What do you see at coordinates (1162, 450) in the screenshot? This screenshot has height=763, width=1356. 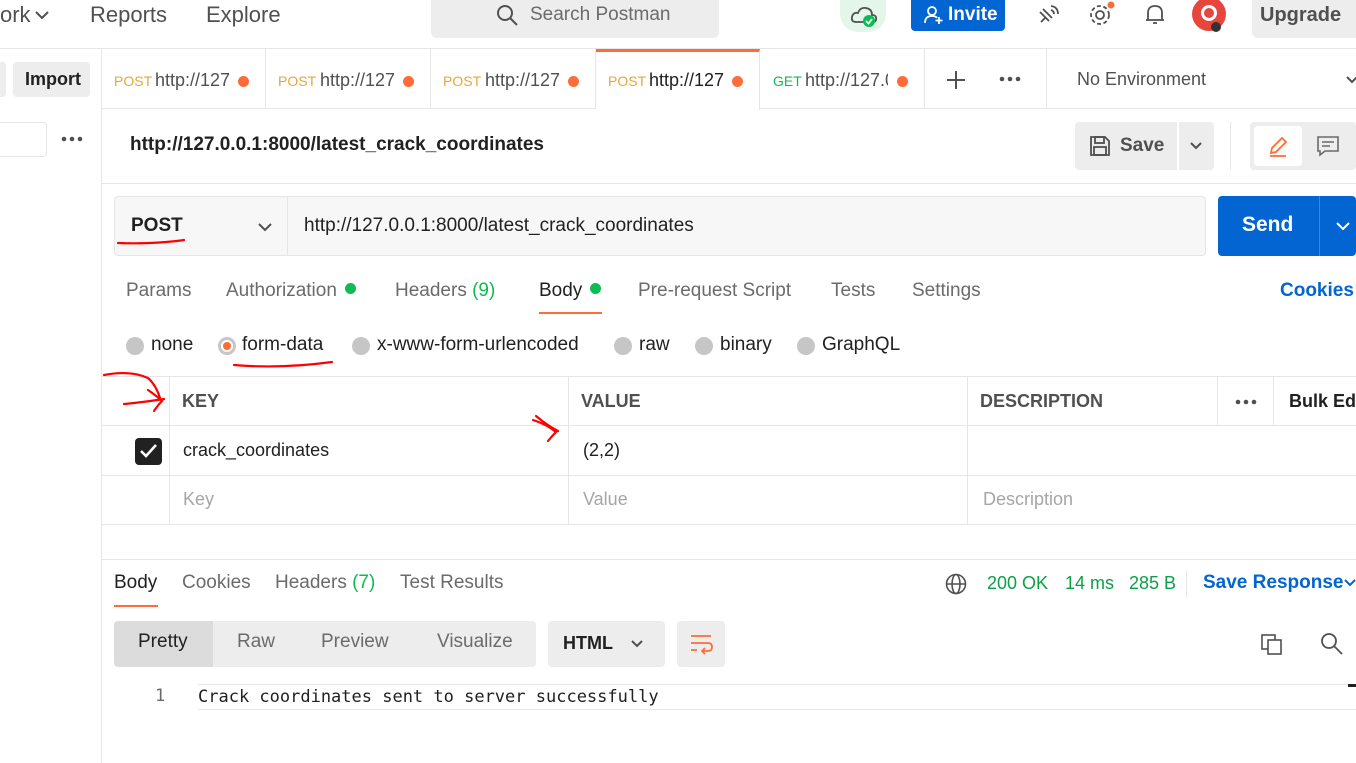 I see `description-cell` at bounding box center [1162, 450].